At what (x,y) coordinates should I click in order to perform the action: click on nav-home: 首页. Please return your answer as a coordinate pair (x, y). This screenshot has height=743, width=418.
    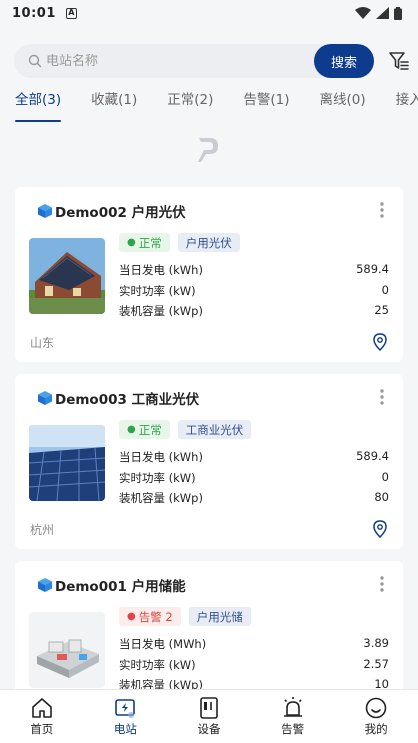
    Looking at the image, I should click on (42, 716).